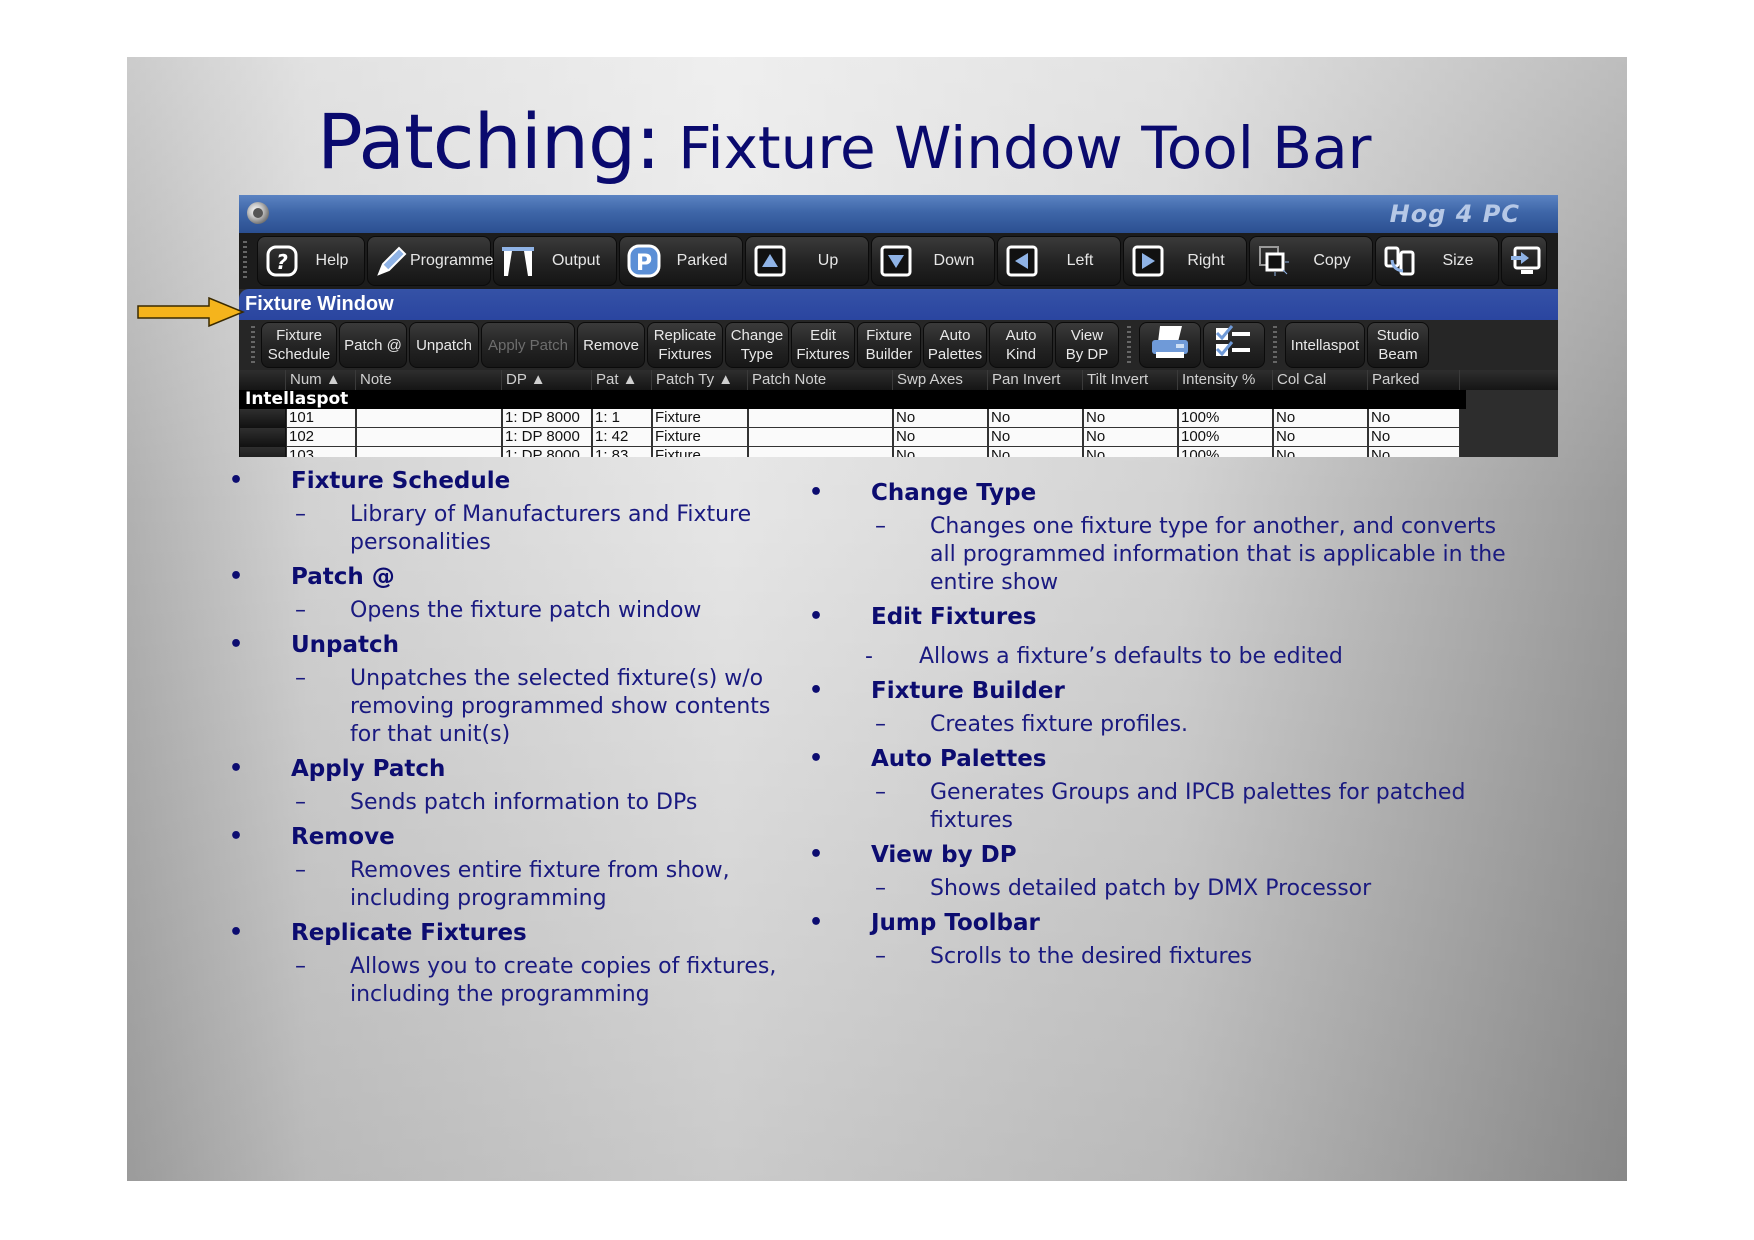 The height and width of the screenshot is (1240, 1754). What do you see at coordinates (311, 261) in the screenshot?
I see `toolbar-button-help: ? Help` at bounding box center [311, 261].